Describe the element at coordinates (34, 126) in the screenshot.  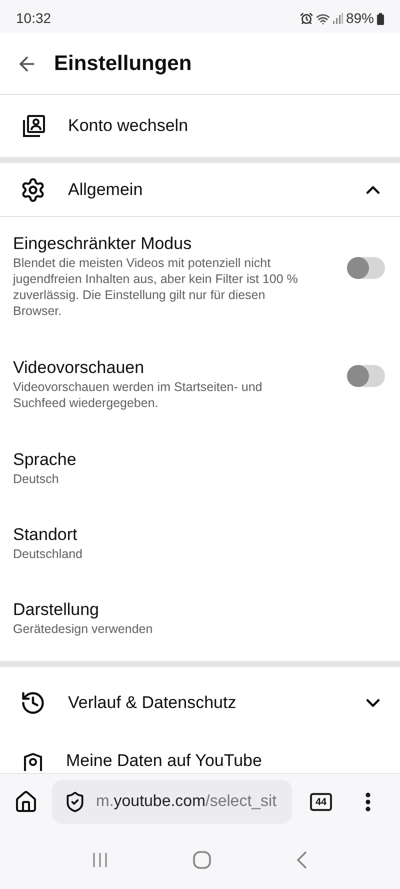
I see `account-portrait-icon` at that location.